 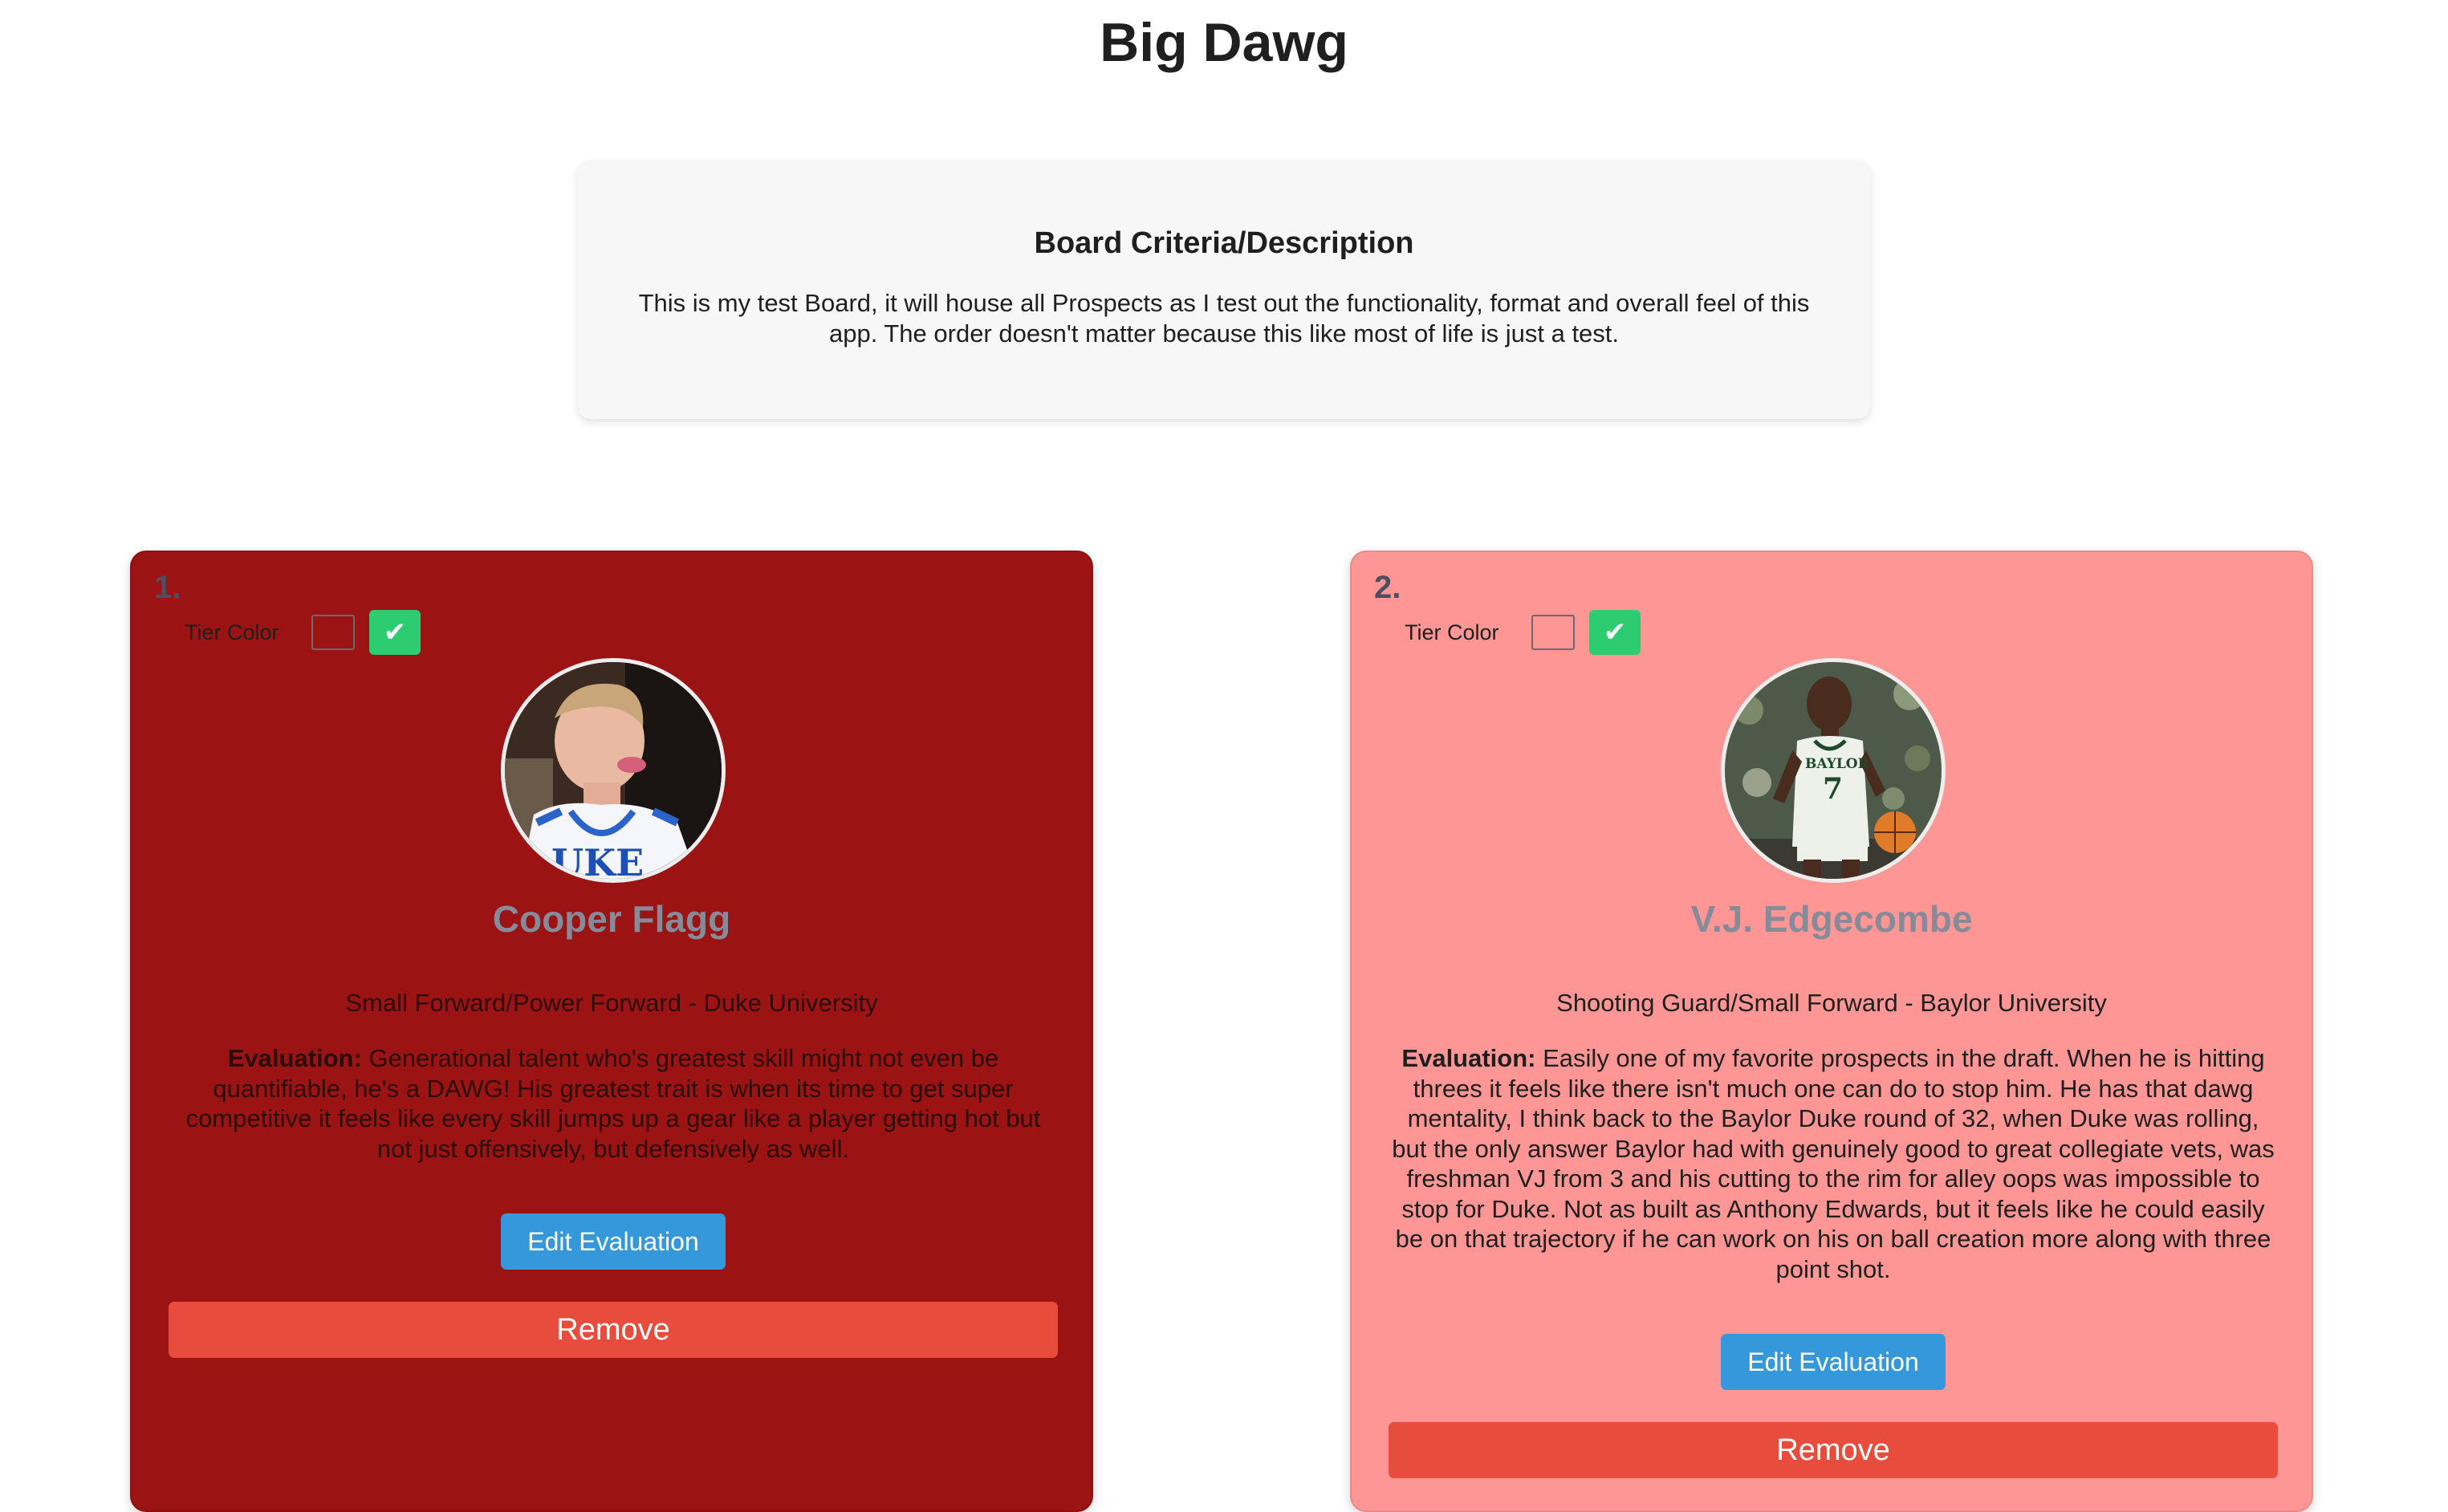 What do you see at coordinates (1387, 588) in the screenshot?
I see `prospect-rank: 2.` at bounding box center [1387, 588].